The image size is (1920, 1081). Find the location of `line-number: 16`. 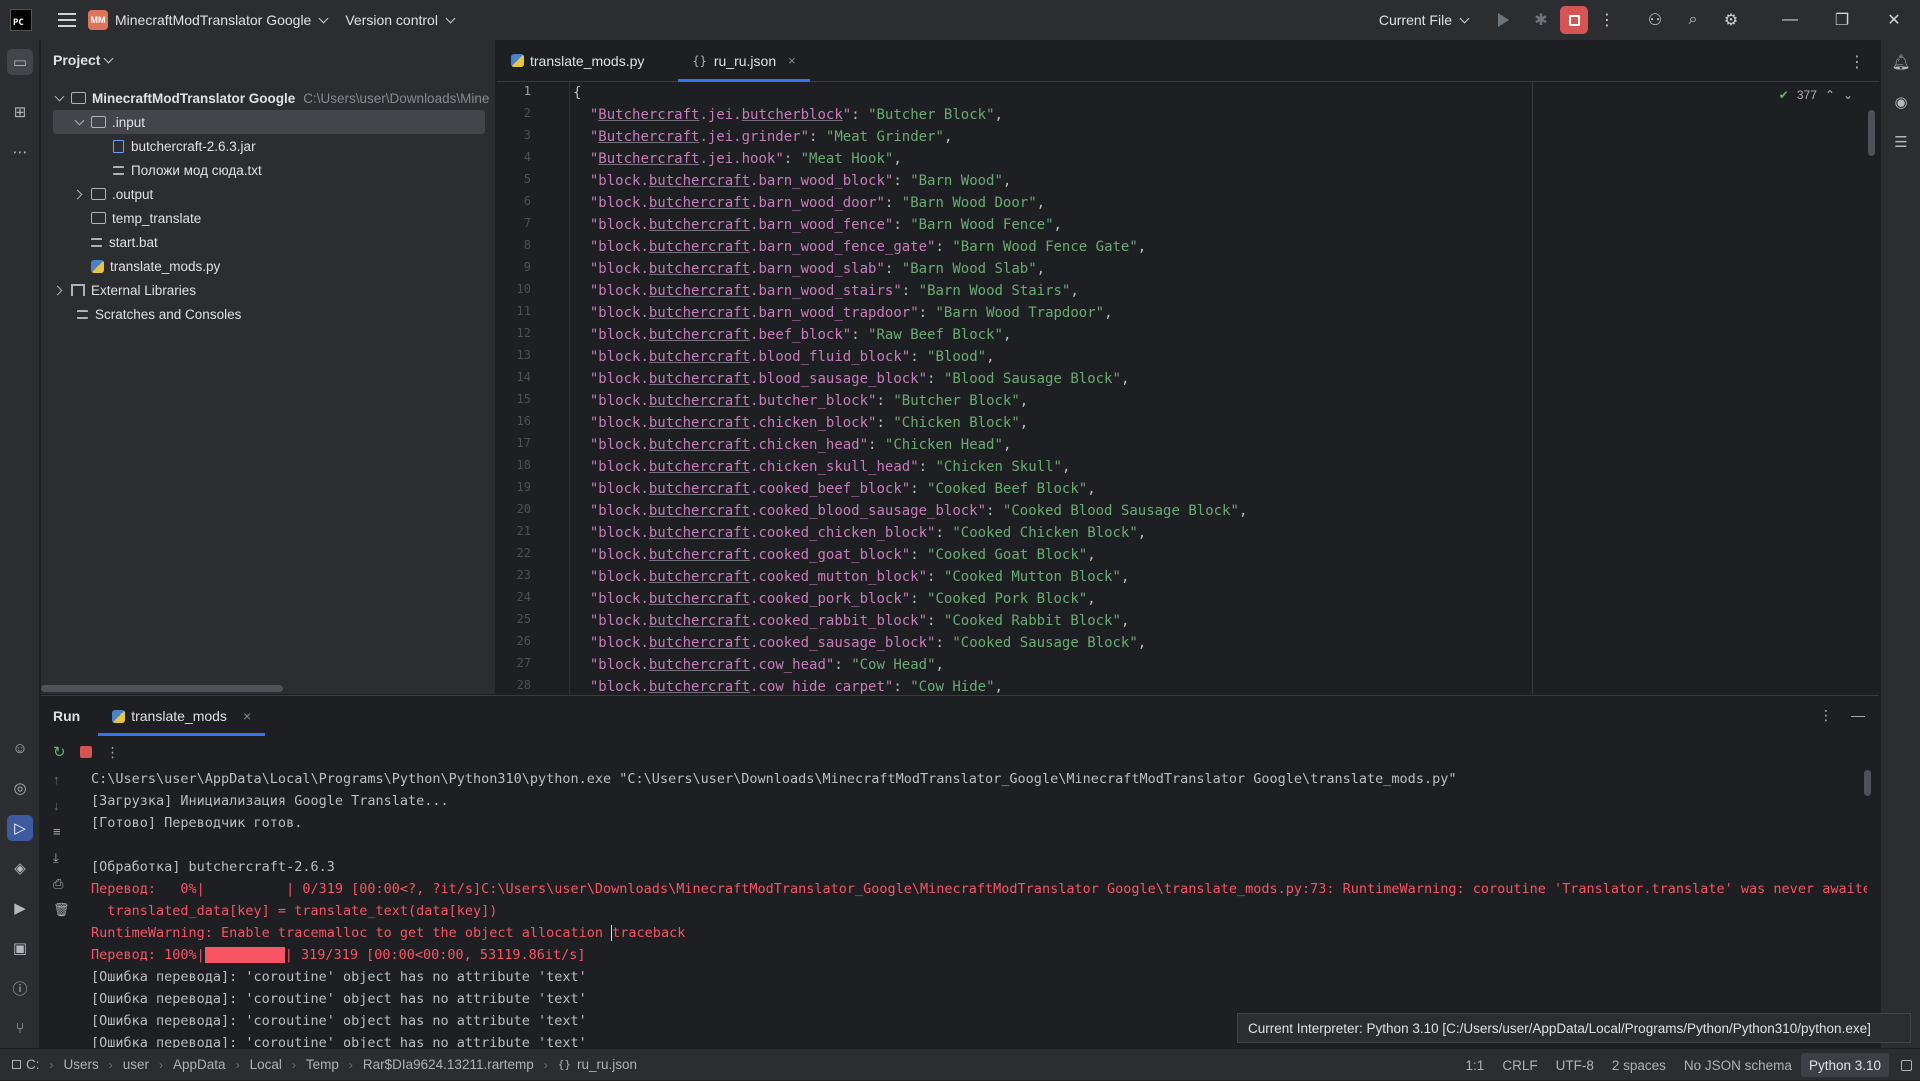

line-number: 16 is located at coordinates (523, 421).